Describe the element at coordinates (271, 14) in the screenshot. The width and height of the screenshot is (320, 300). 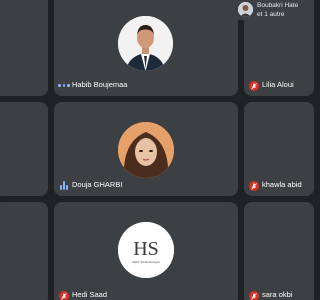
I see `notification-subtitle: et 1 autre` at that location.